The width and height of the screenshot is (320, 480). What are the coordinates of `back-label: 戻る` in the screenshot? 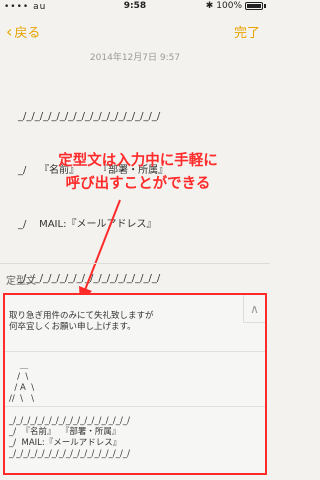 It's located at (27, 33).